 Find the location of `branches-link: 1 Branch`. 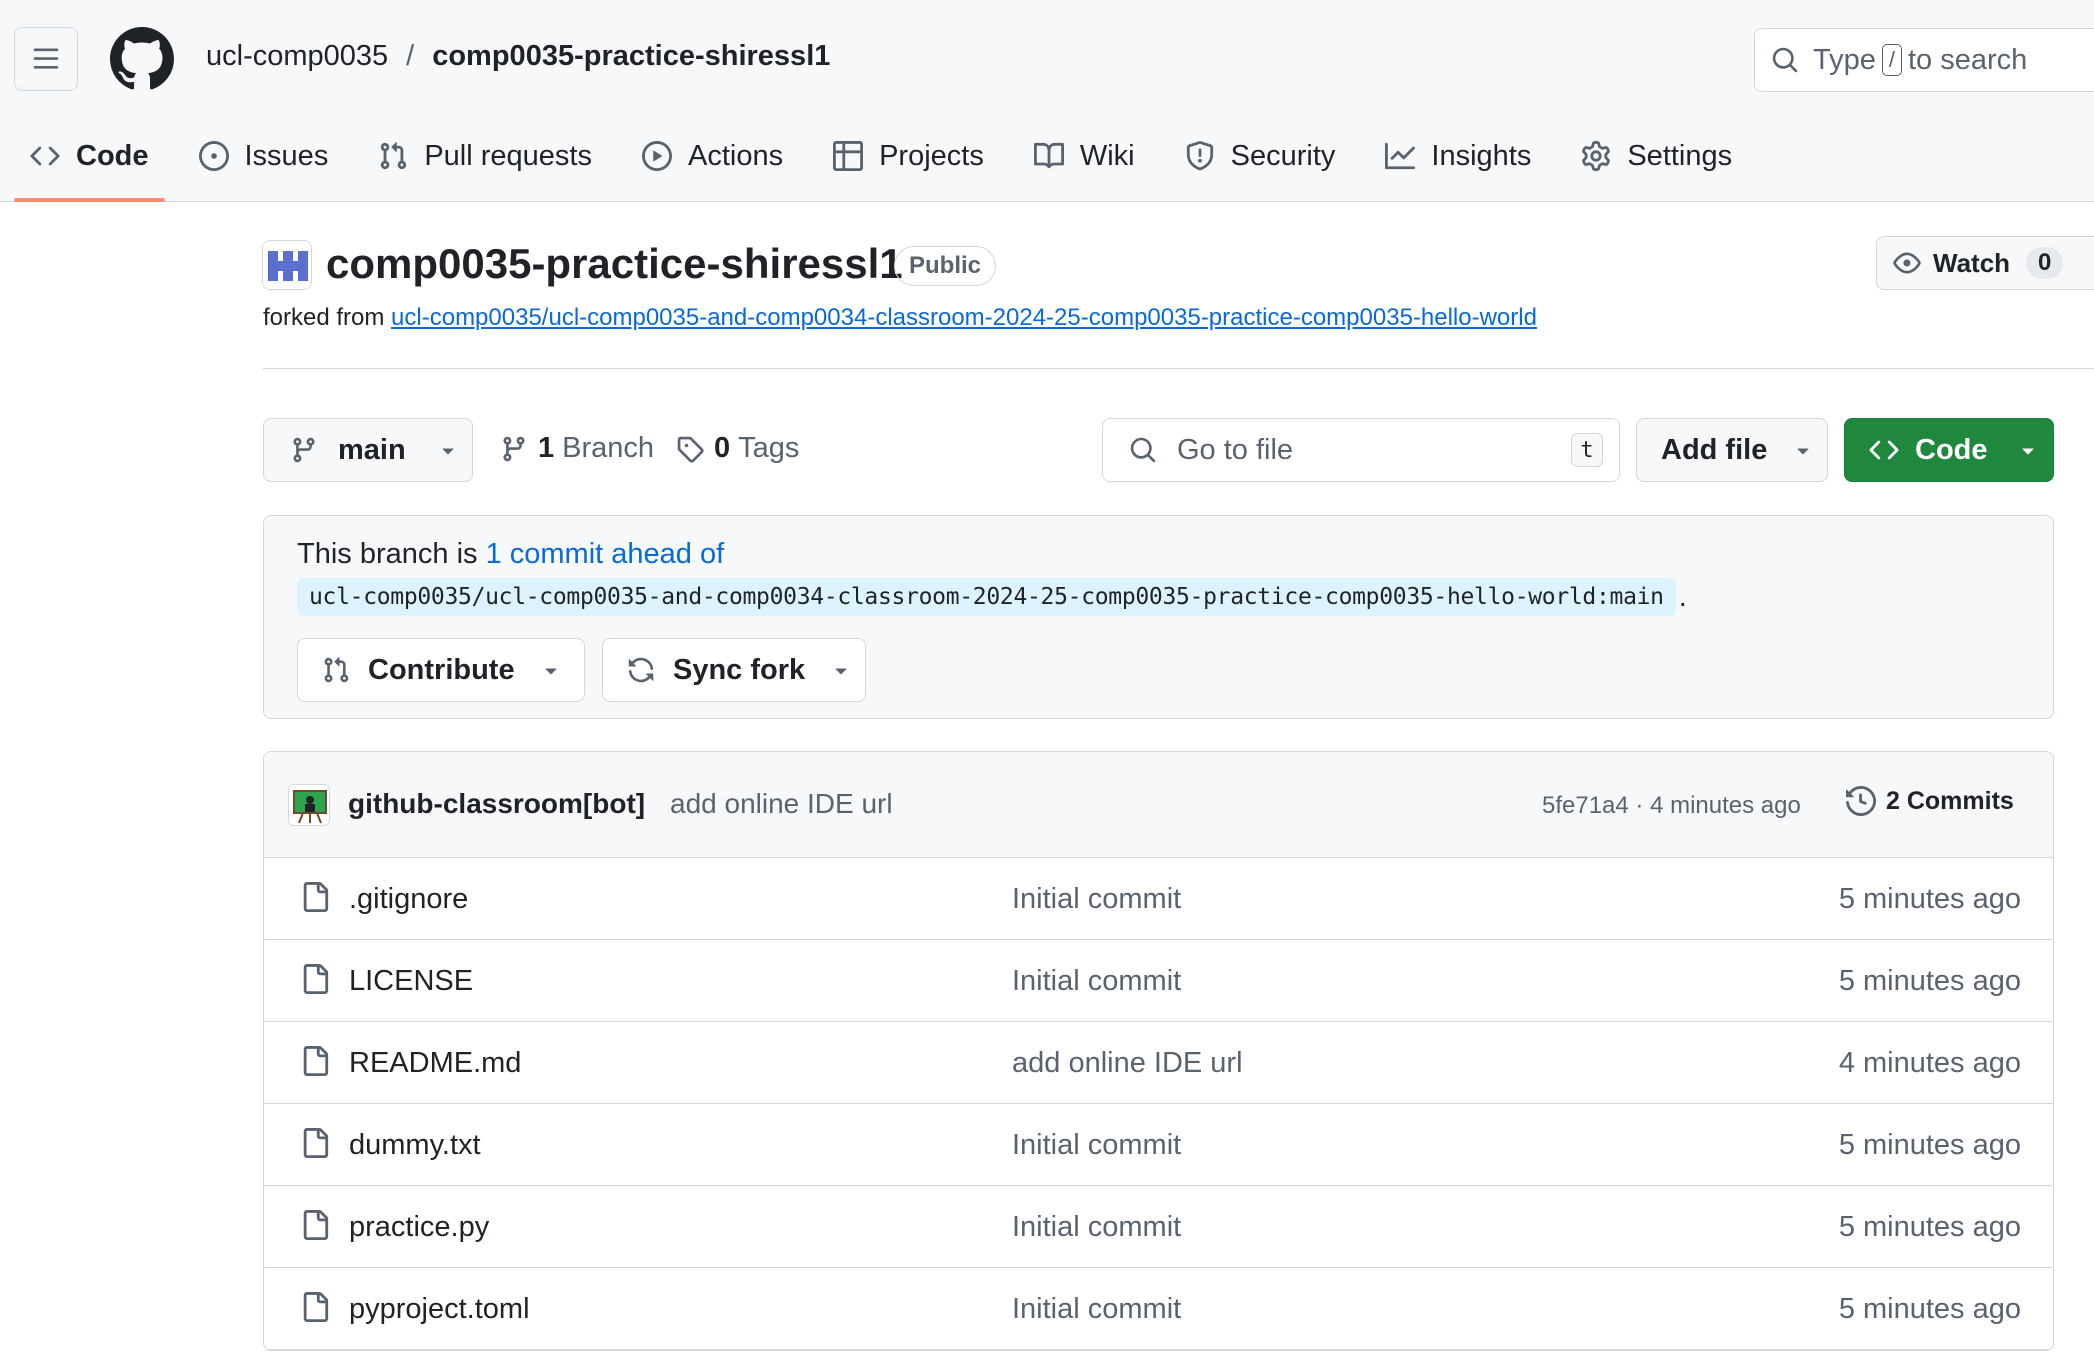

branches-link: 1 Branch is located at coordinates (577, 448).